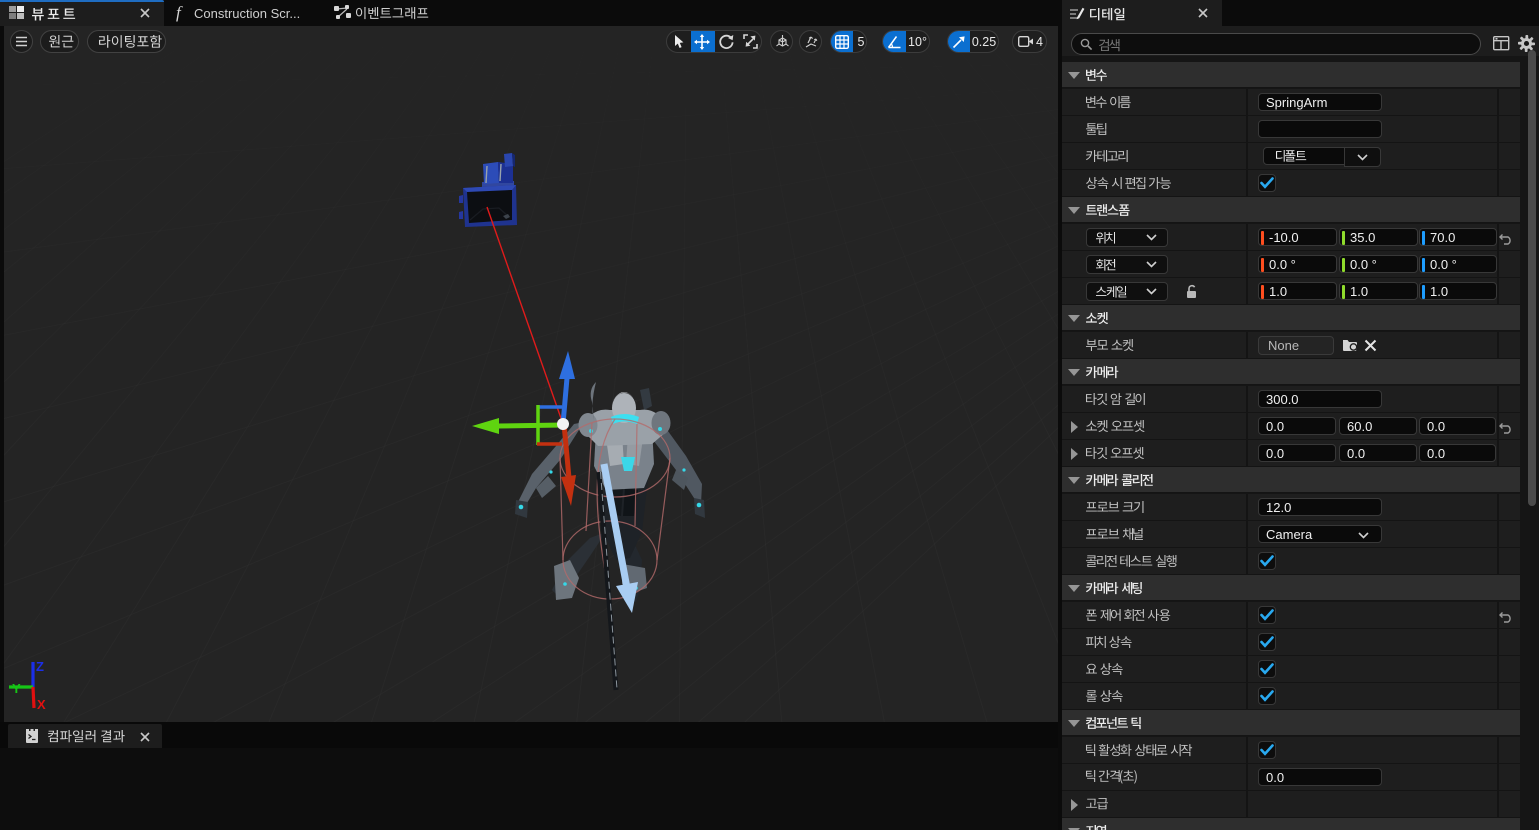 The height and width of the screenshot is (830, 1539). I want to click on svg-text: Z, so click(40, 666).